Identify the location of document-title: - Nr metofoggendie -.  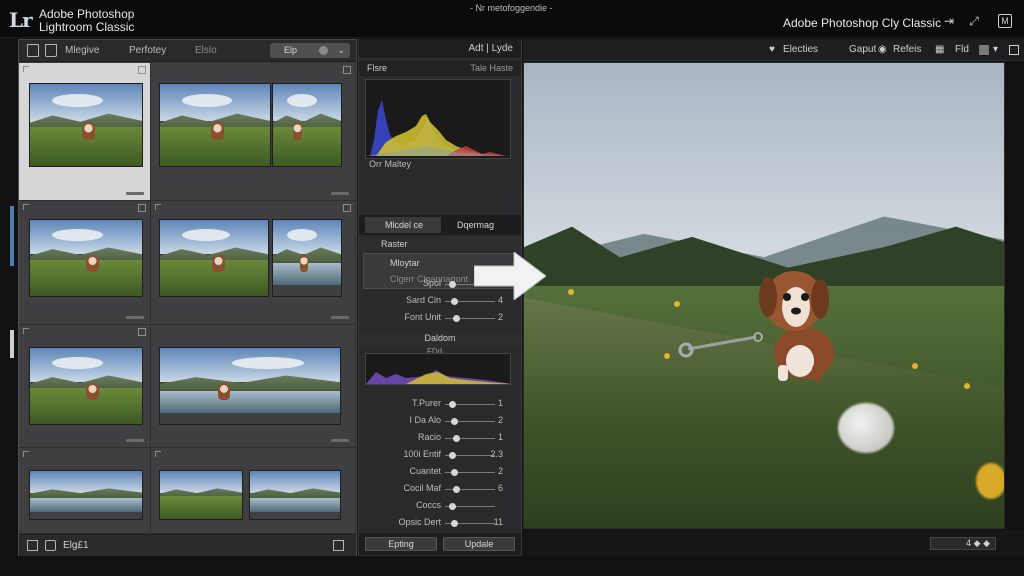
(511, 8).